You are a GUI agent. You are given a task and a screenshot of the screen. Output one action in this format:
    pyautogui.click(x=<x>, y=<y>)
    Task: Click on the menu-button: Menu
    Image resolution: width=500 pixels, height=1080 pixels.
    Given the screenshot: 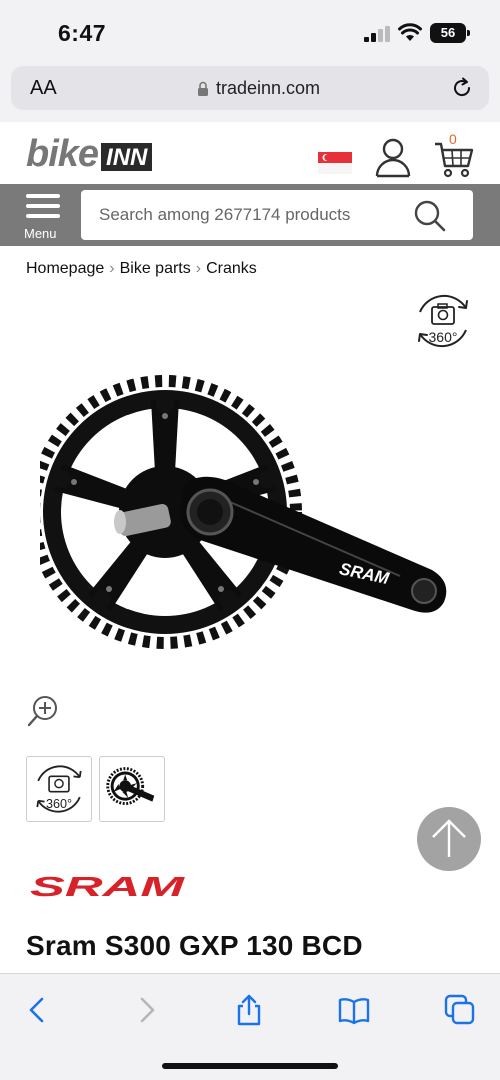 What is the action you would take?
    pyautogui.click(x=44, y=217)
    